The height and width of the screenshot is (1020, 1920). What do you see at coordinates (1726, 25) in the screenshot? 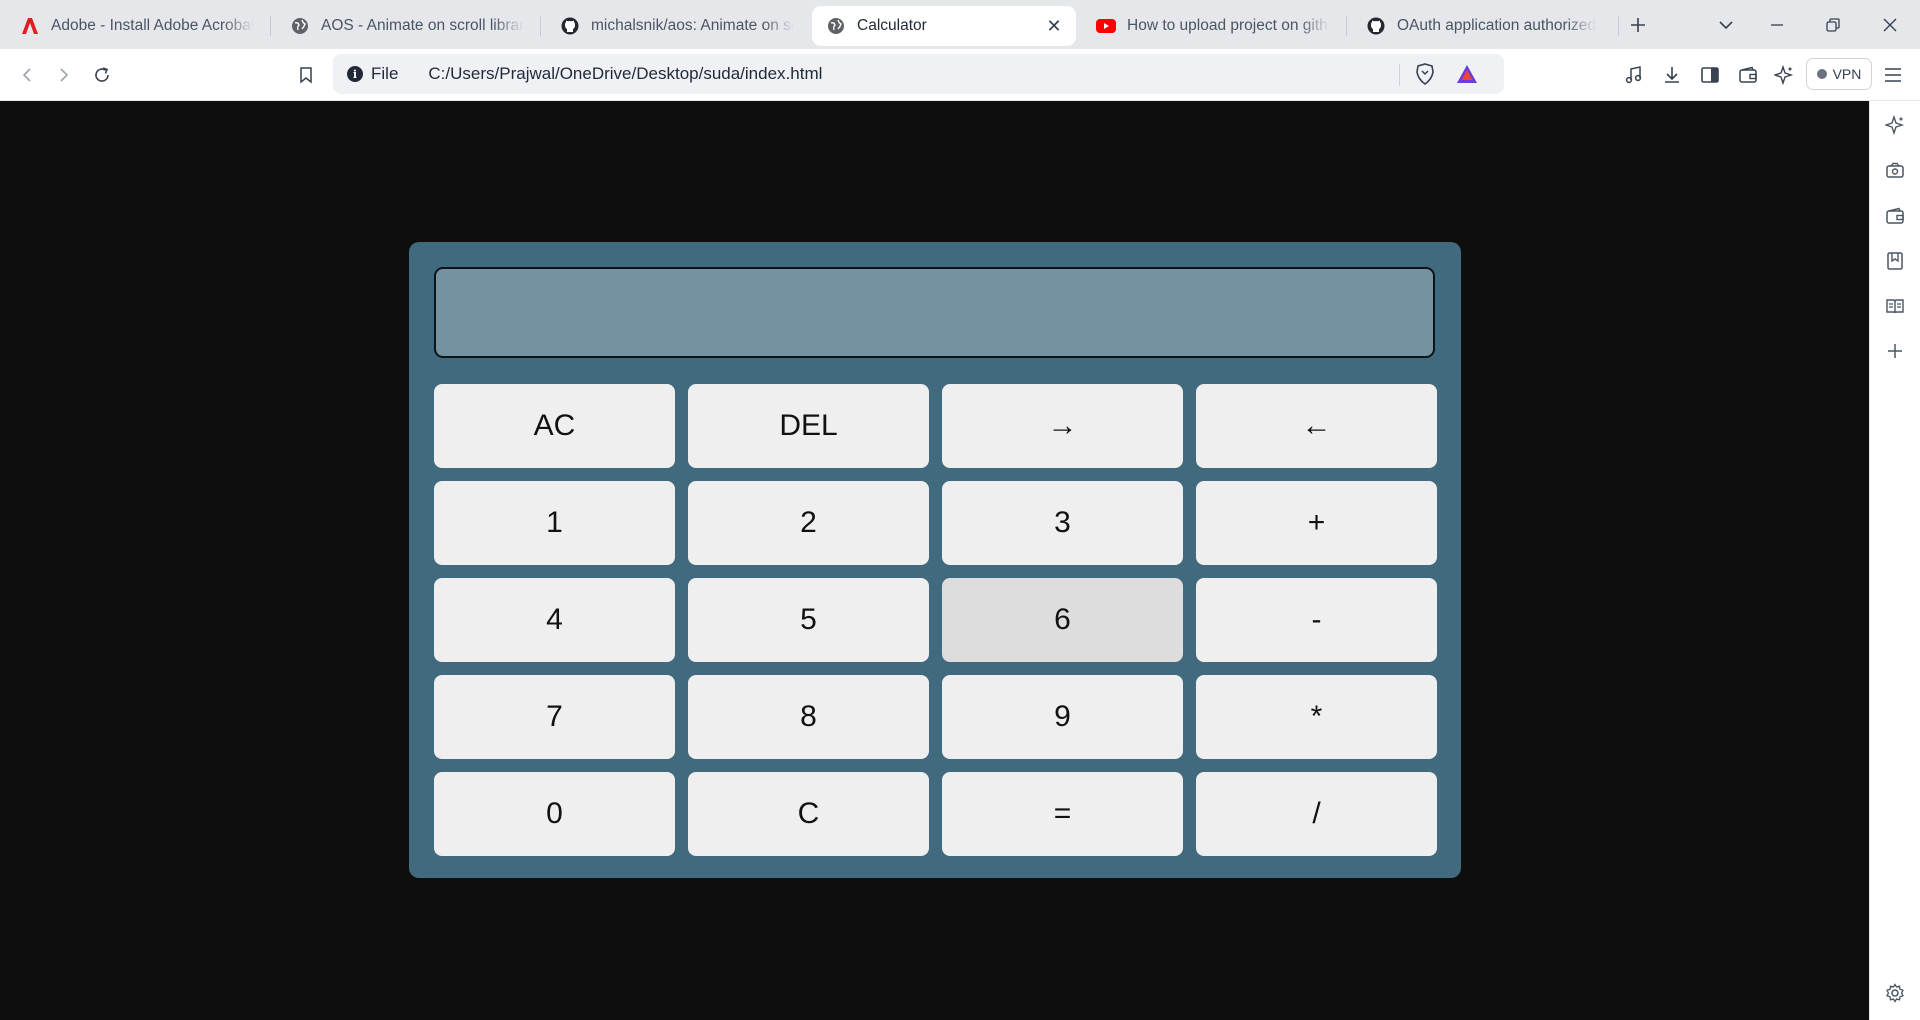
I see `tab-list-chevron-down-icon` at bounding box center [1726, 25].